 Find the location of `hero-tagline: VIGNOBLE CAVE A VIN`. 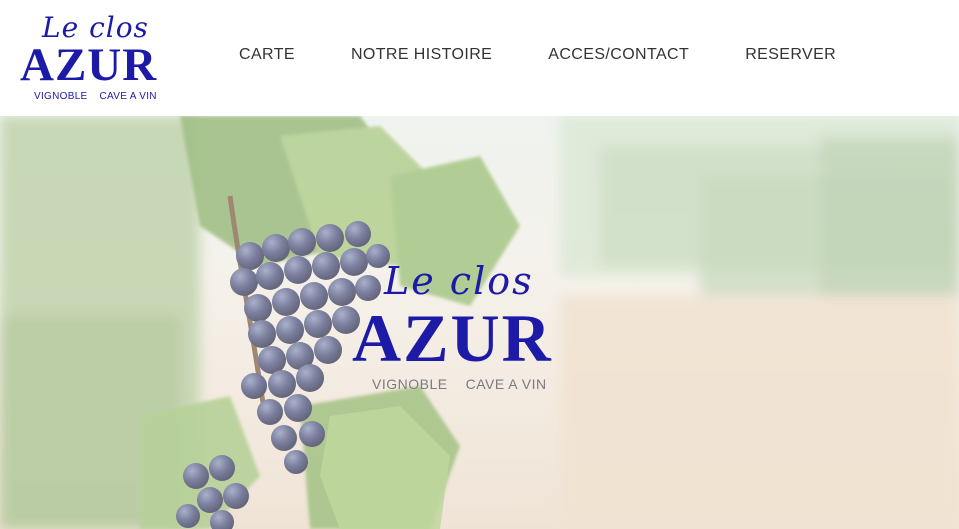

hero-tagline: VIGNOBLE CAVE A VIN is located at coordinates (459, 384).